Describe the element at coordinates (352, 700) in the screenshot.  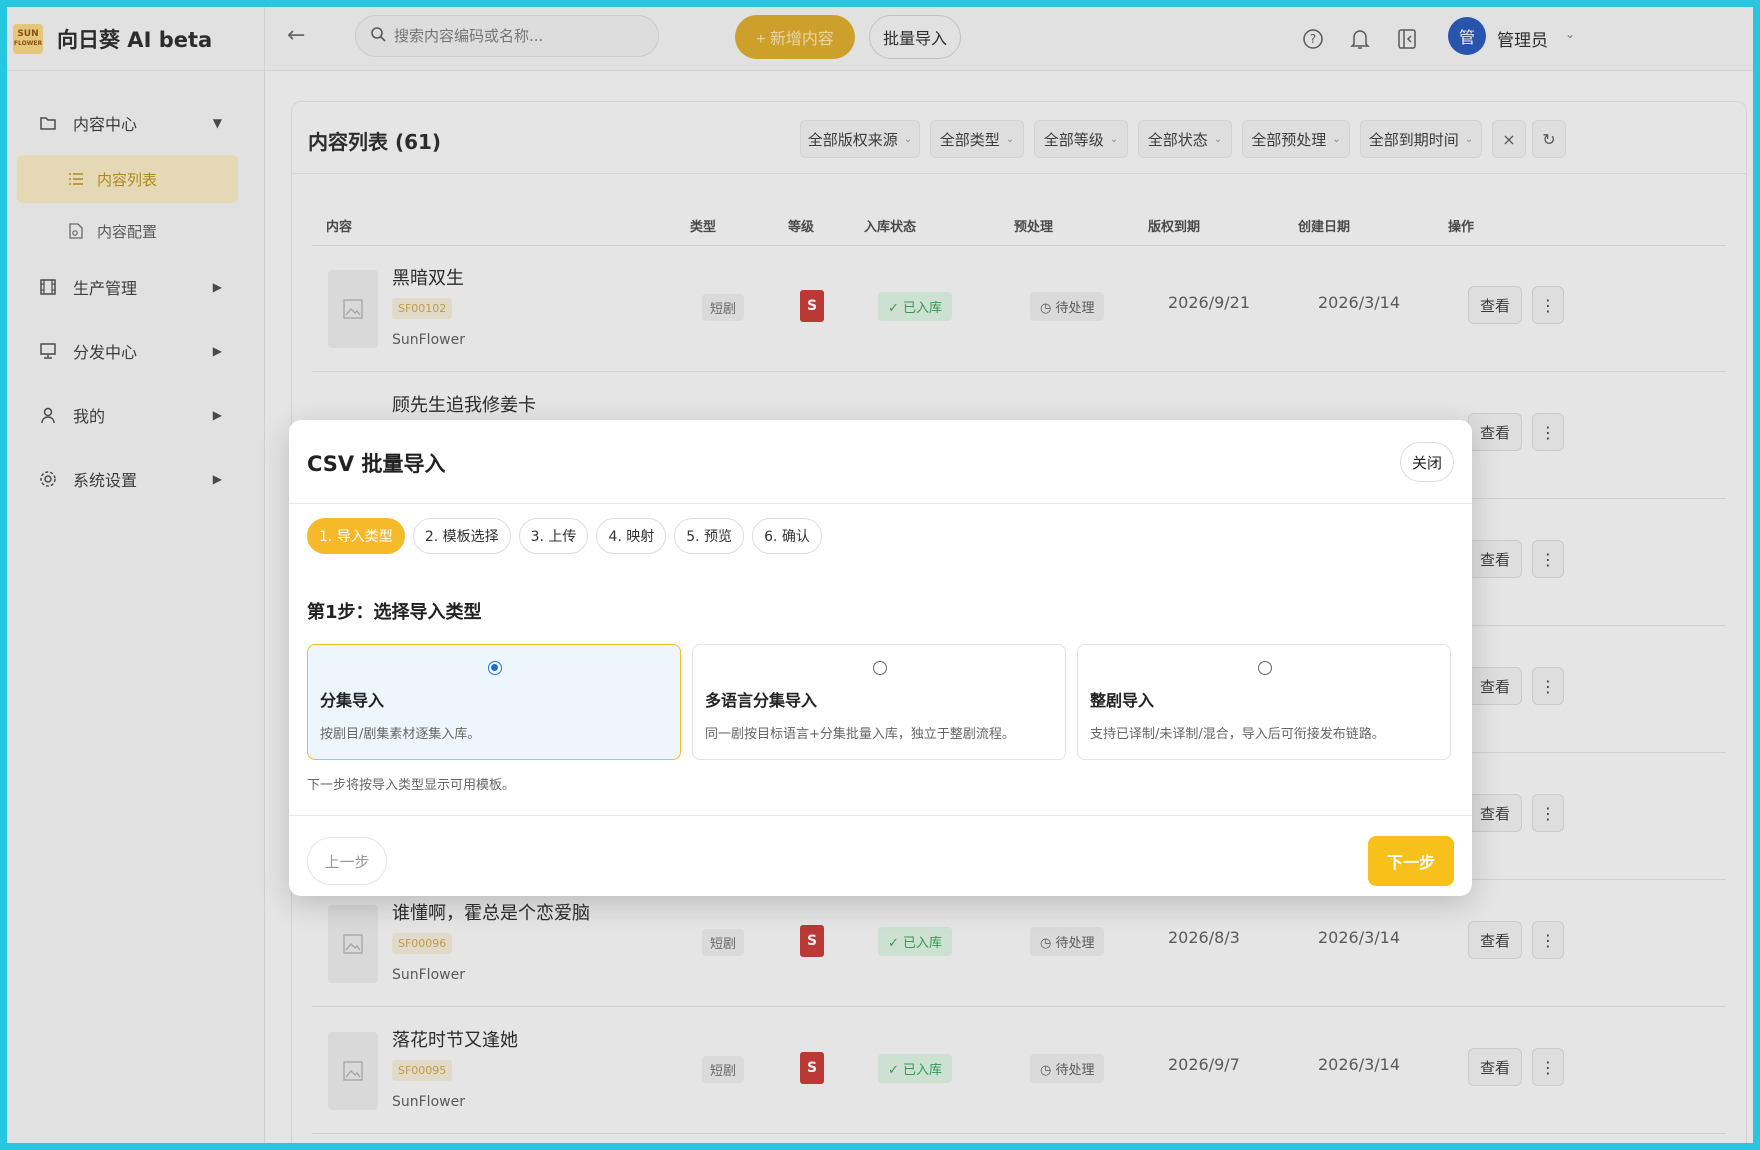
I see `option-title: 分集导入` at that location.